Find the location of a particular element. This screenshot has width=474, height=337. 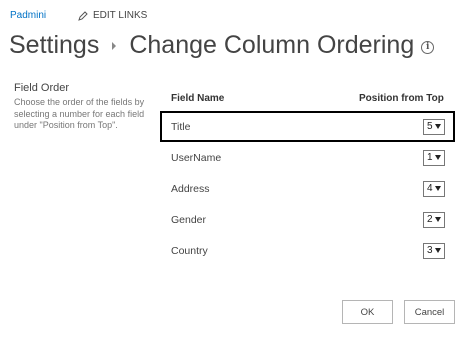

field-name: Title is located at coordinates (181, 127).